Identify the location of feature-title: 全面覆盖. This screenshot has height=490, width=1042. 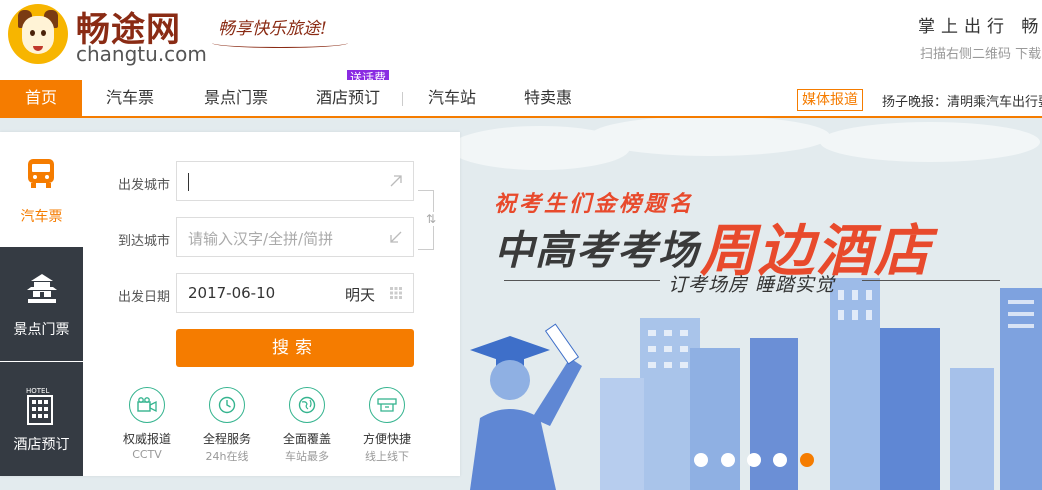
(306, 439).